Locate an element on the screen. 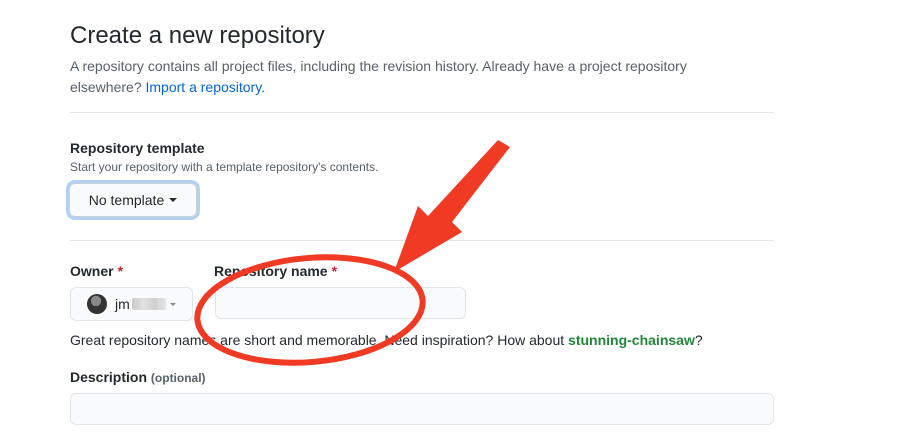 The image size is (902, 437). owner-dropdown-button: jm is located at coordinates (131, 304).